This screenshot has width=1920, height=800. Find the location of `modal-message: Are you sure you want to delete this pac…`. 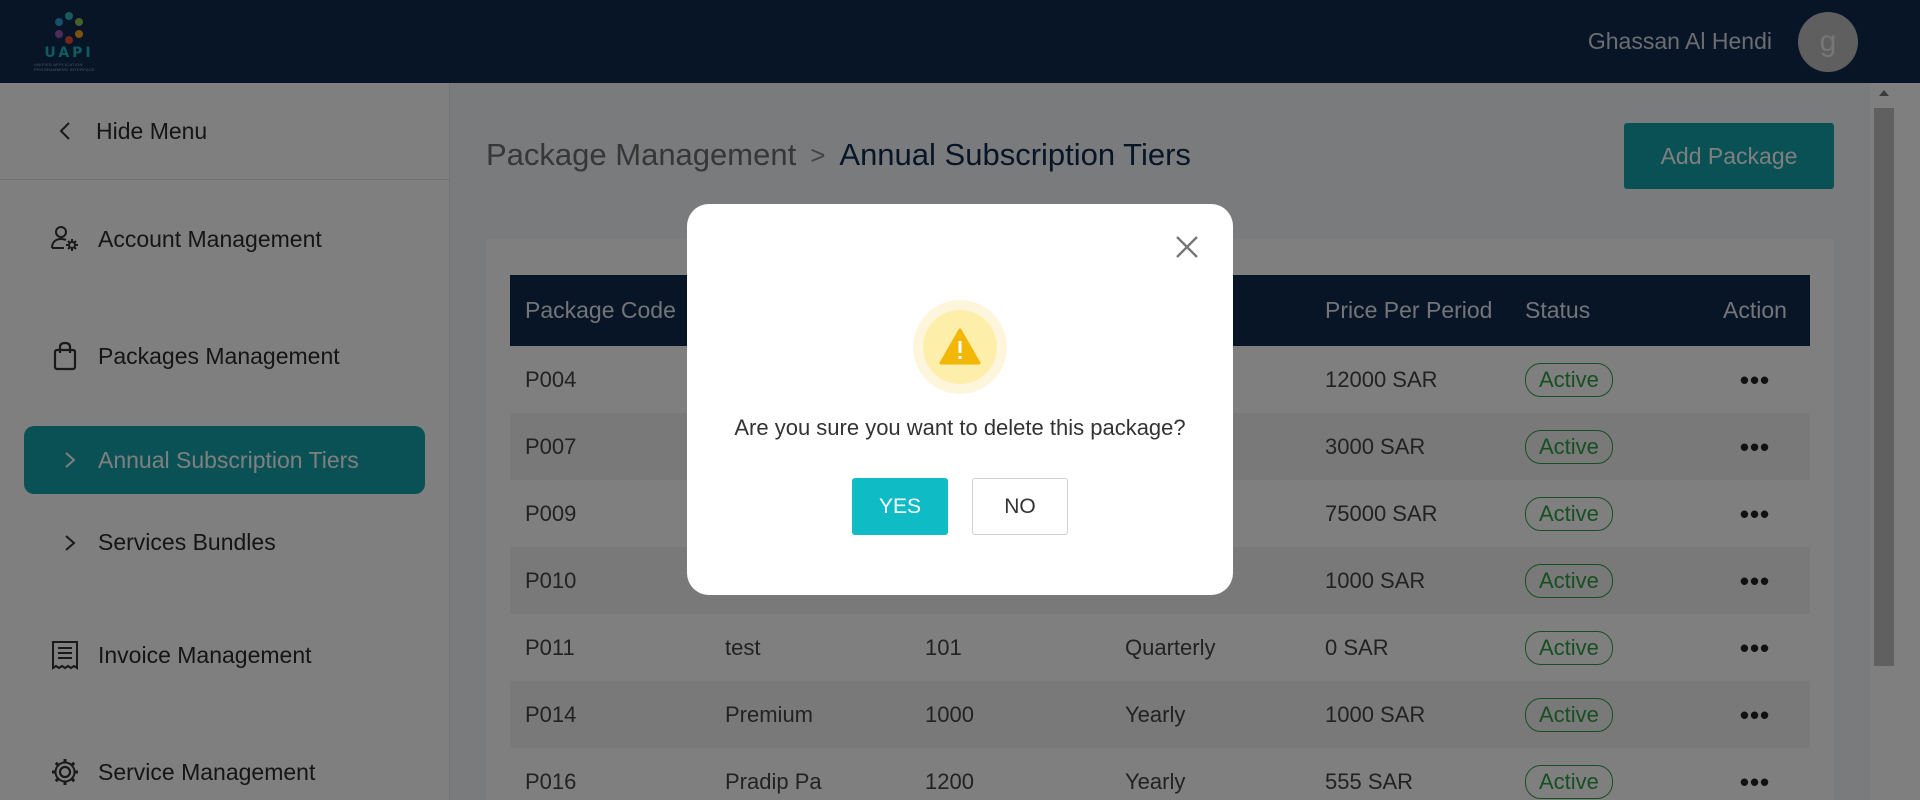

modal-message: Are you sure you want to delete this pac… is located at coordinates (960, 427).